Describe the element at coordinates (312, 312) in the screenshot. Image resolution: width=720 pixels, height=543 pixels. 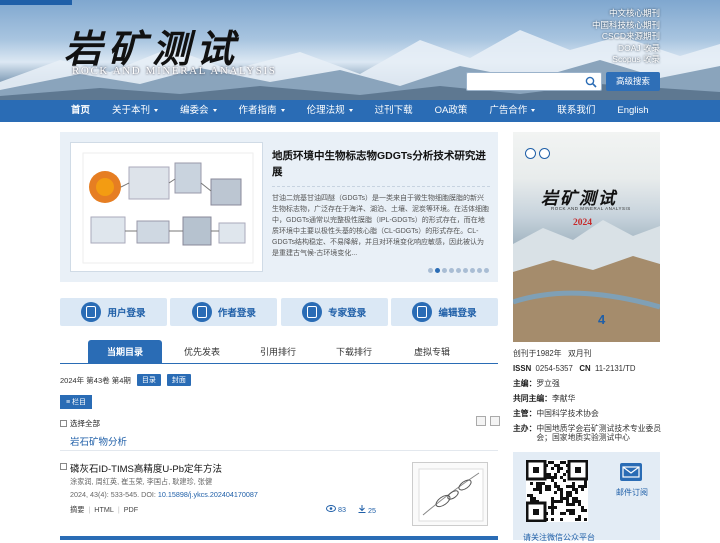
I see `expert-icon` at that location.